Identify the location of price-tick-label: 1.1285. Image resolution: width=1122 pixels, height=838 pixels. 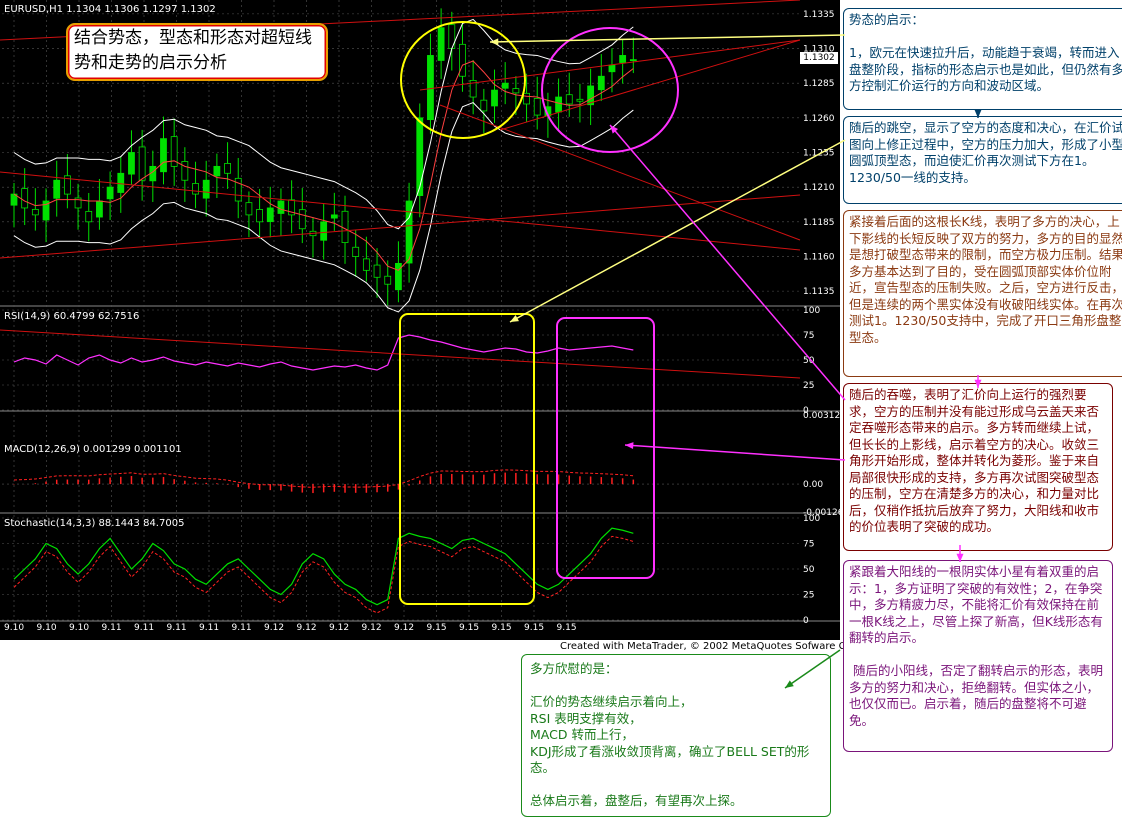
(819, 84).